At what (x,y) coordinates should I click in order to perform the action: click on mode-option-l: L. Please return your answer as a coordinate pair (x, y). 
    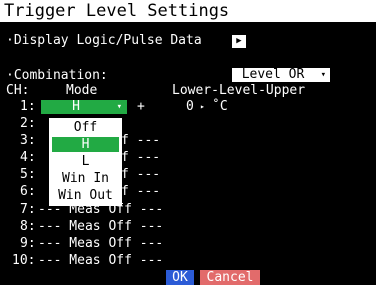
    Looking at the image, I should click on (85, 161).